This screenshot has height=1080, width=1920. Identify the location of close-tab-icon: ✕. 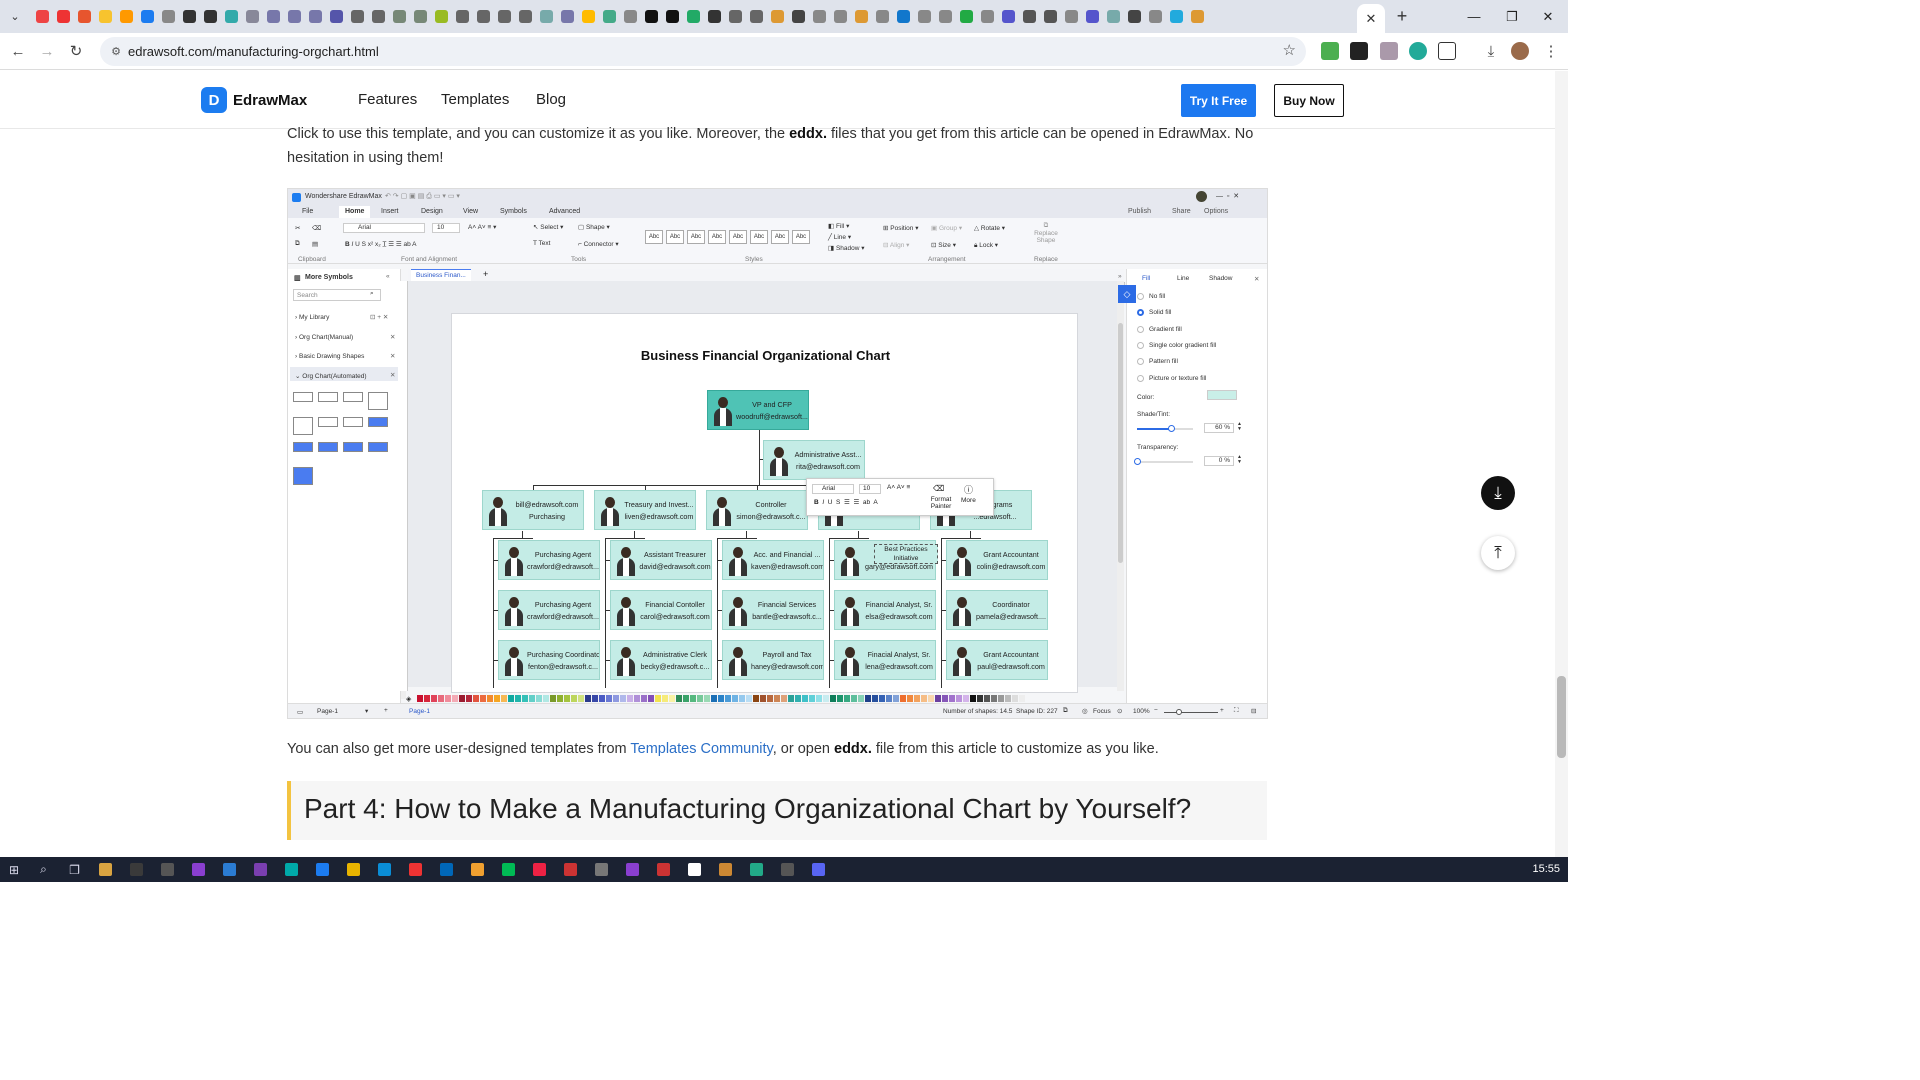
(1371, 19).